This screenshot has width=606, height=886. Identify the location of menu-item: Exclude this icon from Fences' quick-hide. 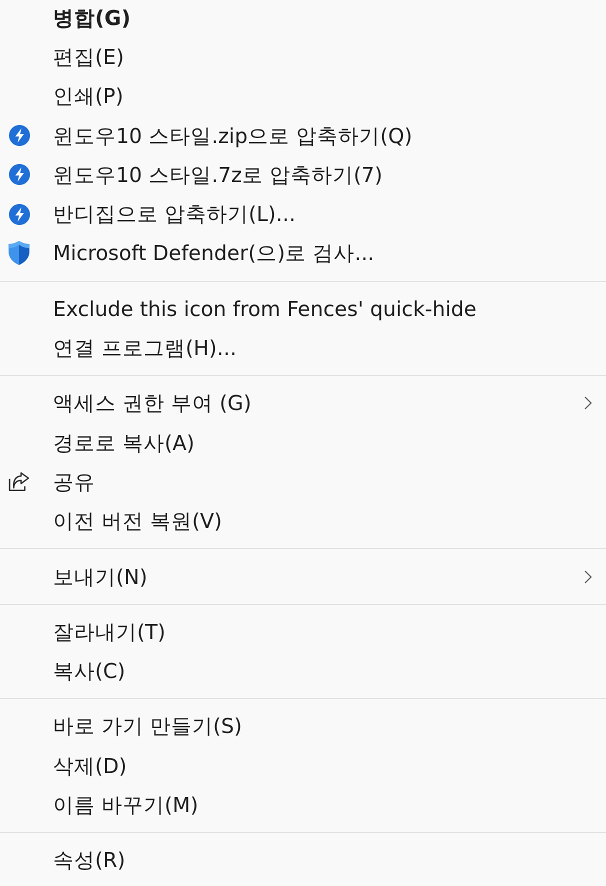
(303, 308).